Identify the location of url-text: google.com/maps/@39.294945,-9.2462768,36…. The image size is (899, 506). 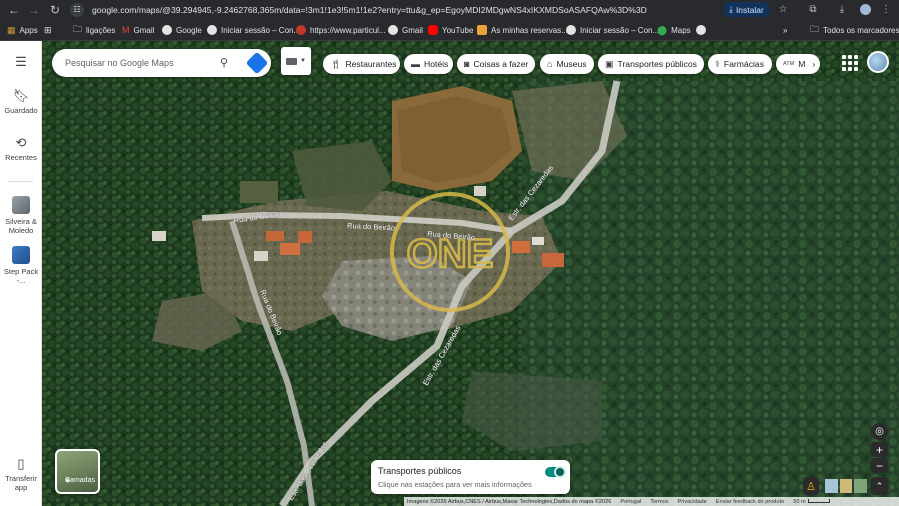
(369, 10).